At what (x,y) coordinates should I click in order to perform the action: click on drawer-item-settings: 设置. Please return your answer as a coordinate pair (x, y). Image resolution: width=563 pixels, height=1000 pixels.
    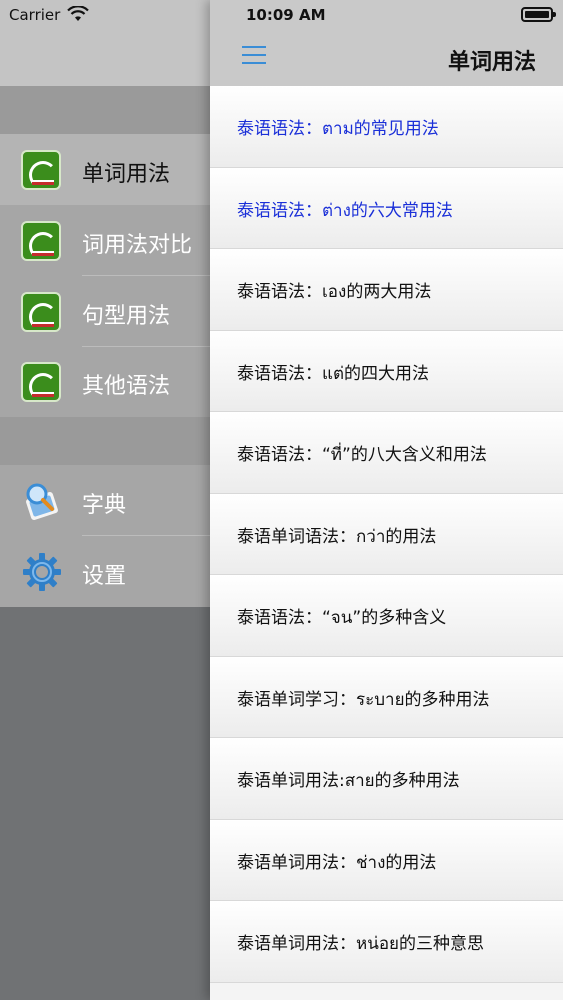
    Looking at the image, I should click on (105, 571).